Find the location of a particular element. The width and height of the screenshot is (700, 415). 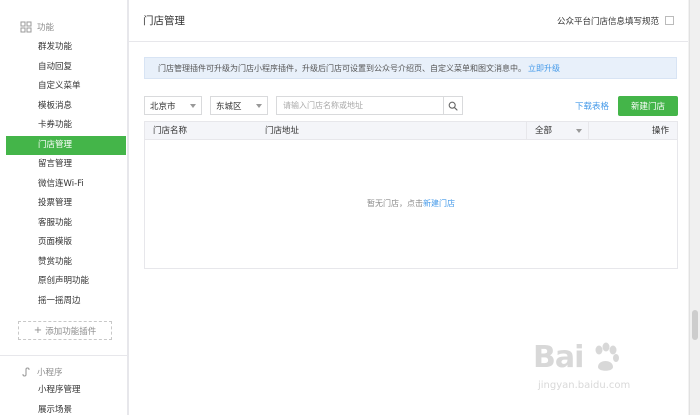

column-store-name: 门店名称 is located at coordinates (170, 131).